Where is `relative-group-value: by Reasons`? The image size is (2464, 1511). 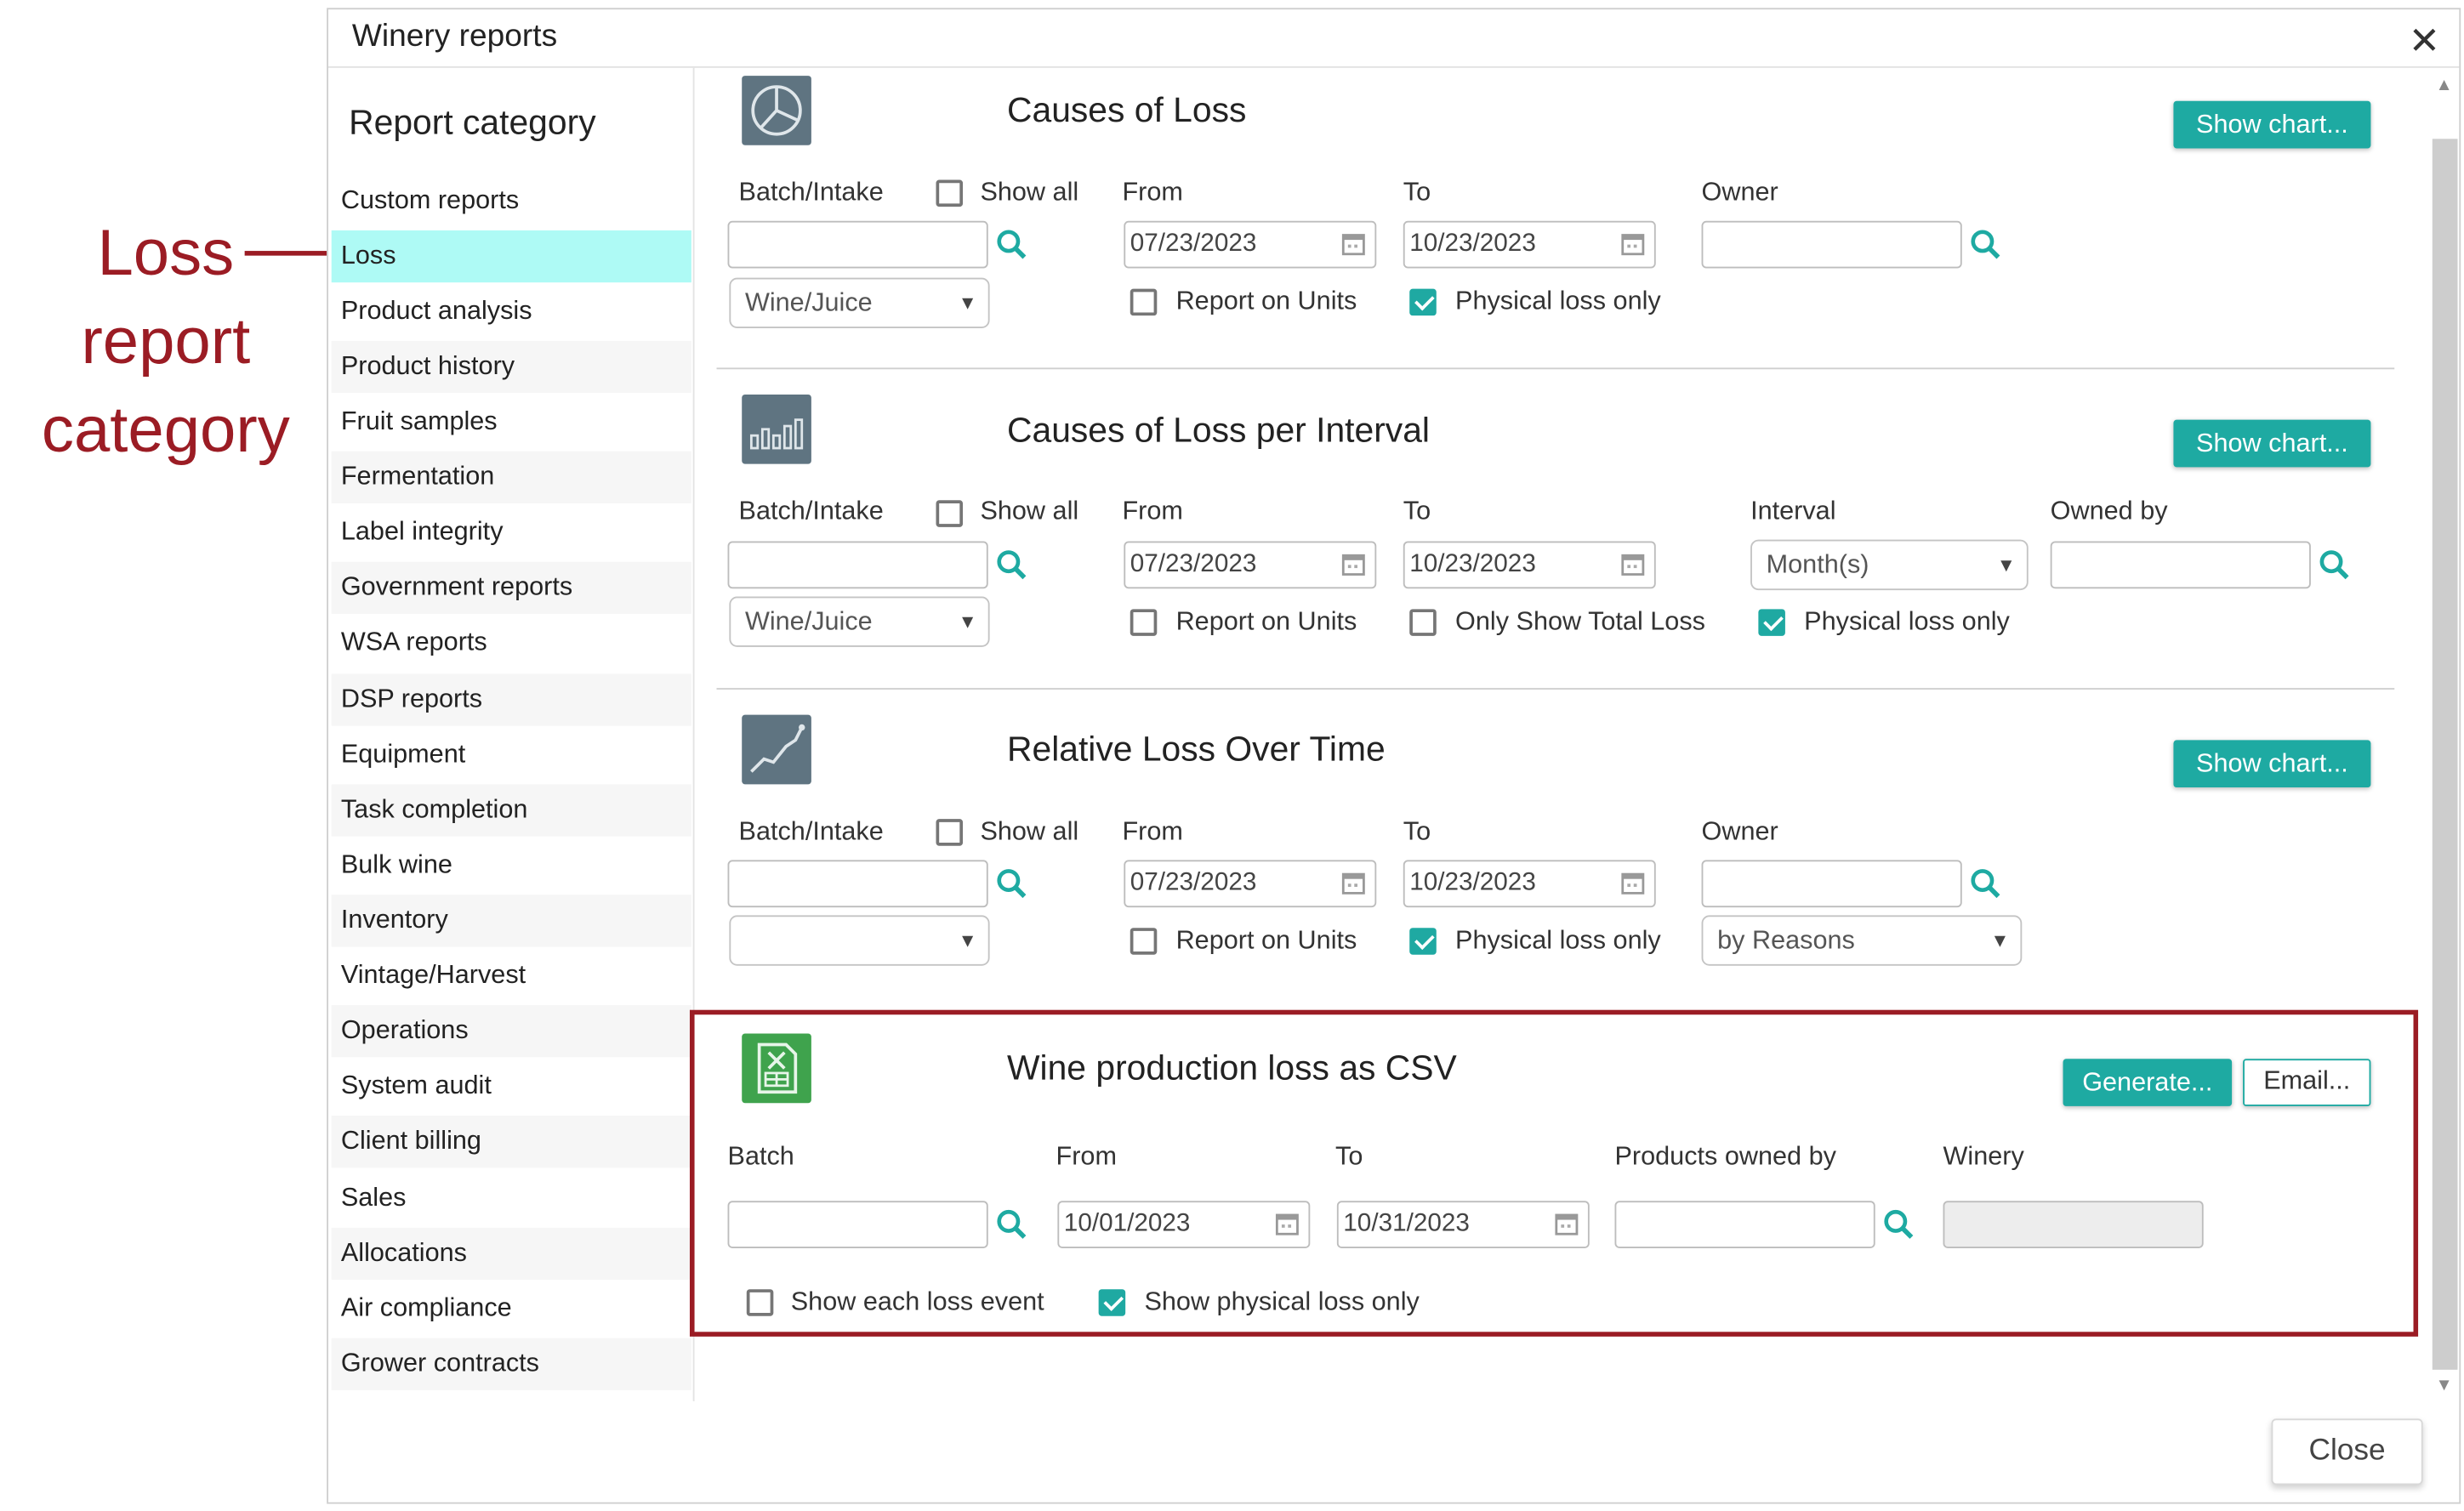
relative-group-value: by Reasons is located at coordinates (1786, 940).